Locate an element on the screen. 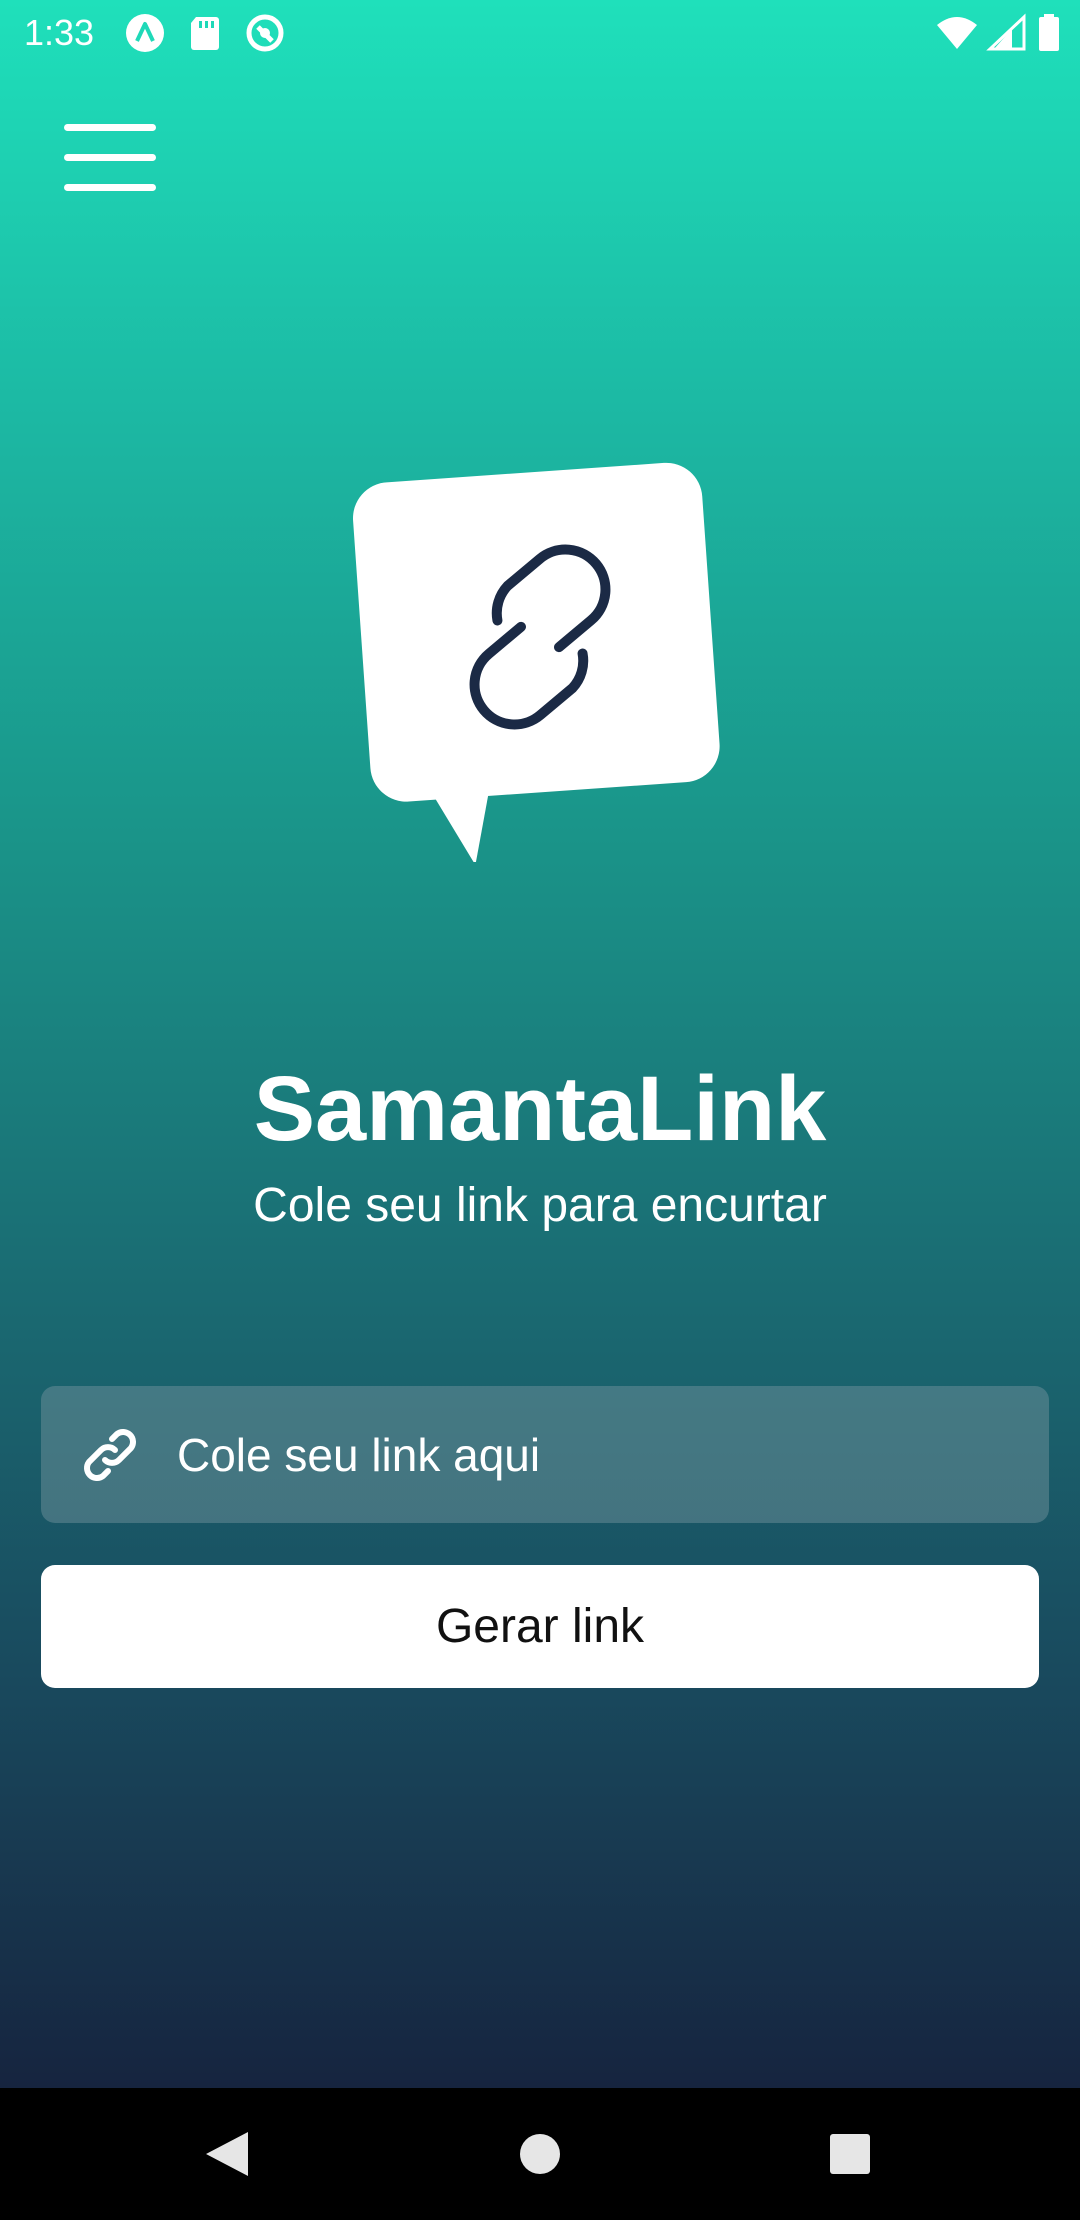 The image size is (1080, 2220). link-icon is located at coordinates (110, 1455).